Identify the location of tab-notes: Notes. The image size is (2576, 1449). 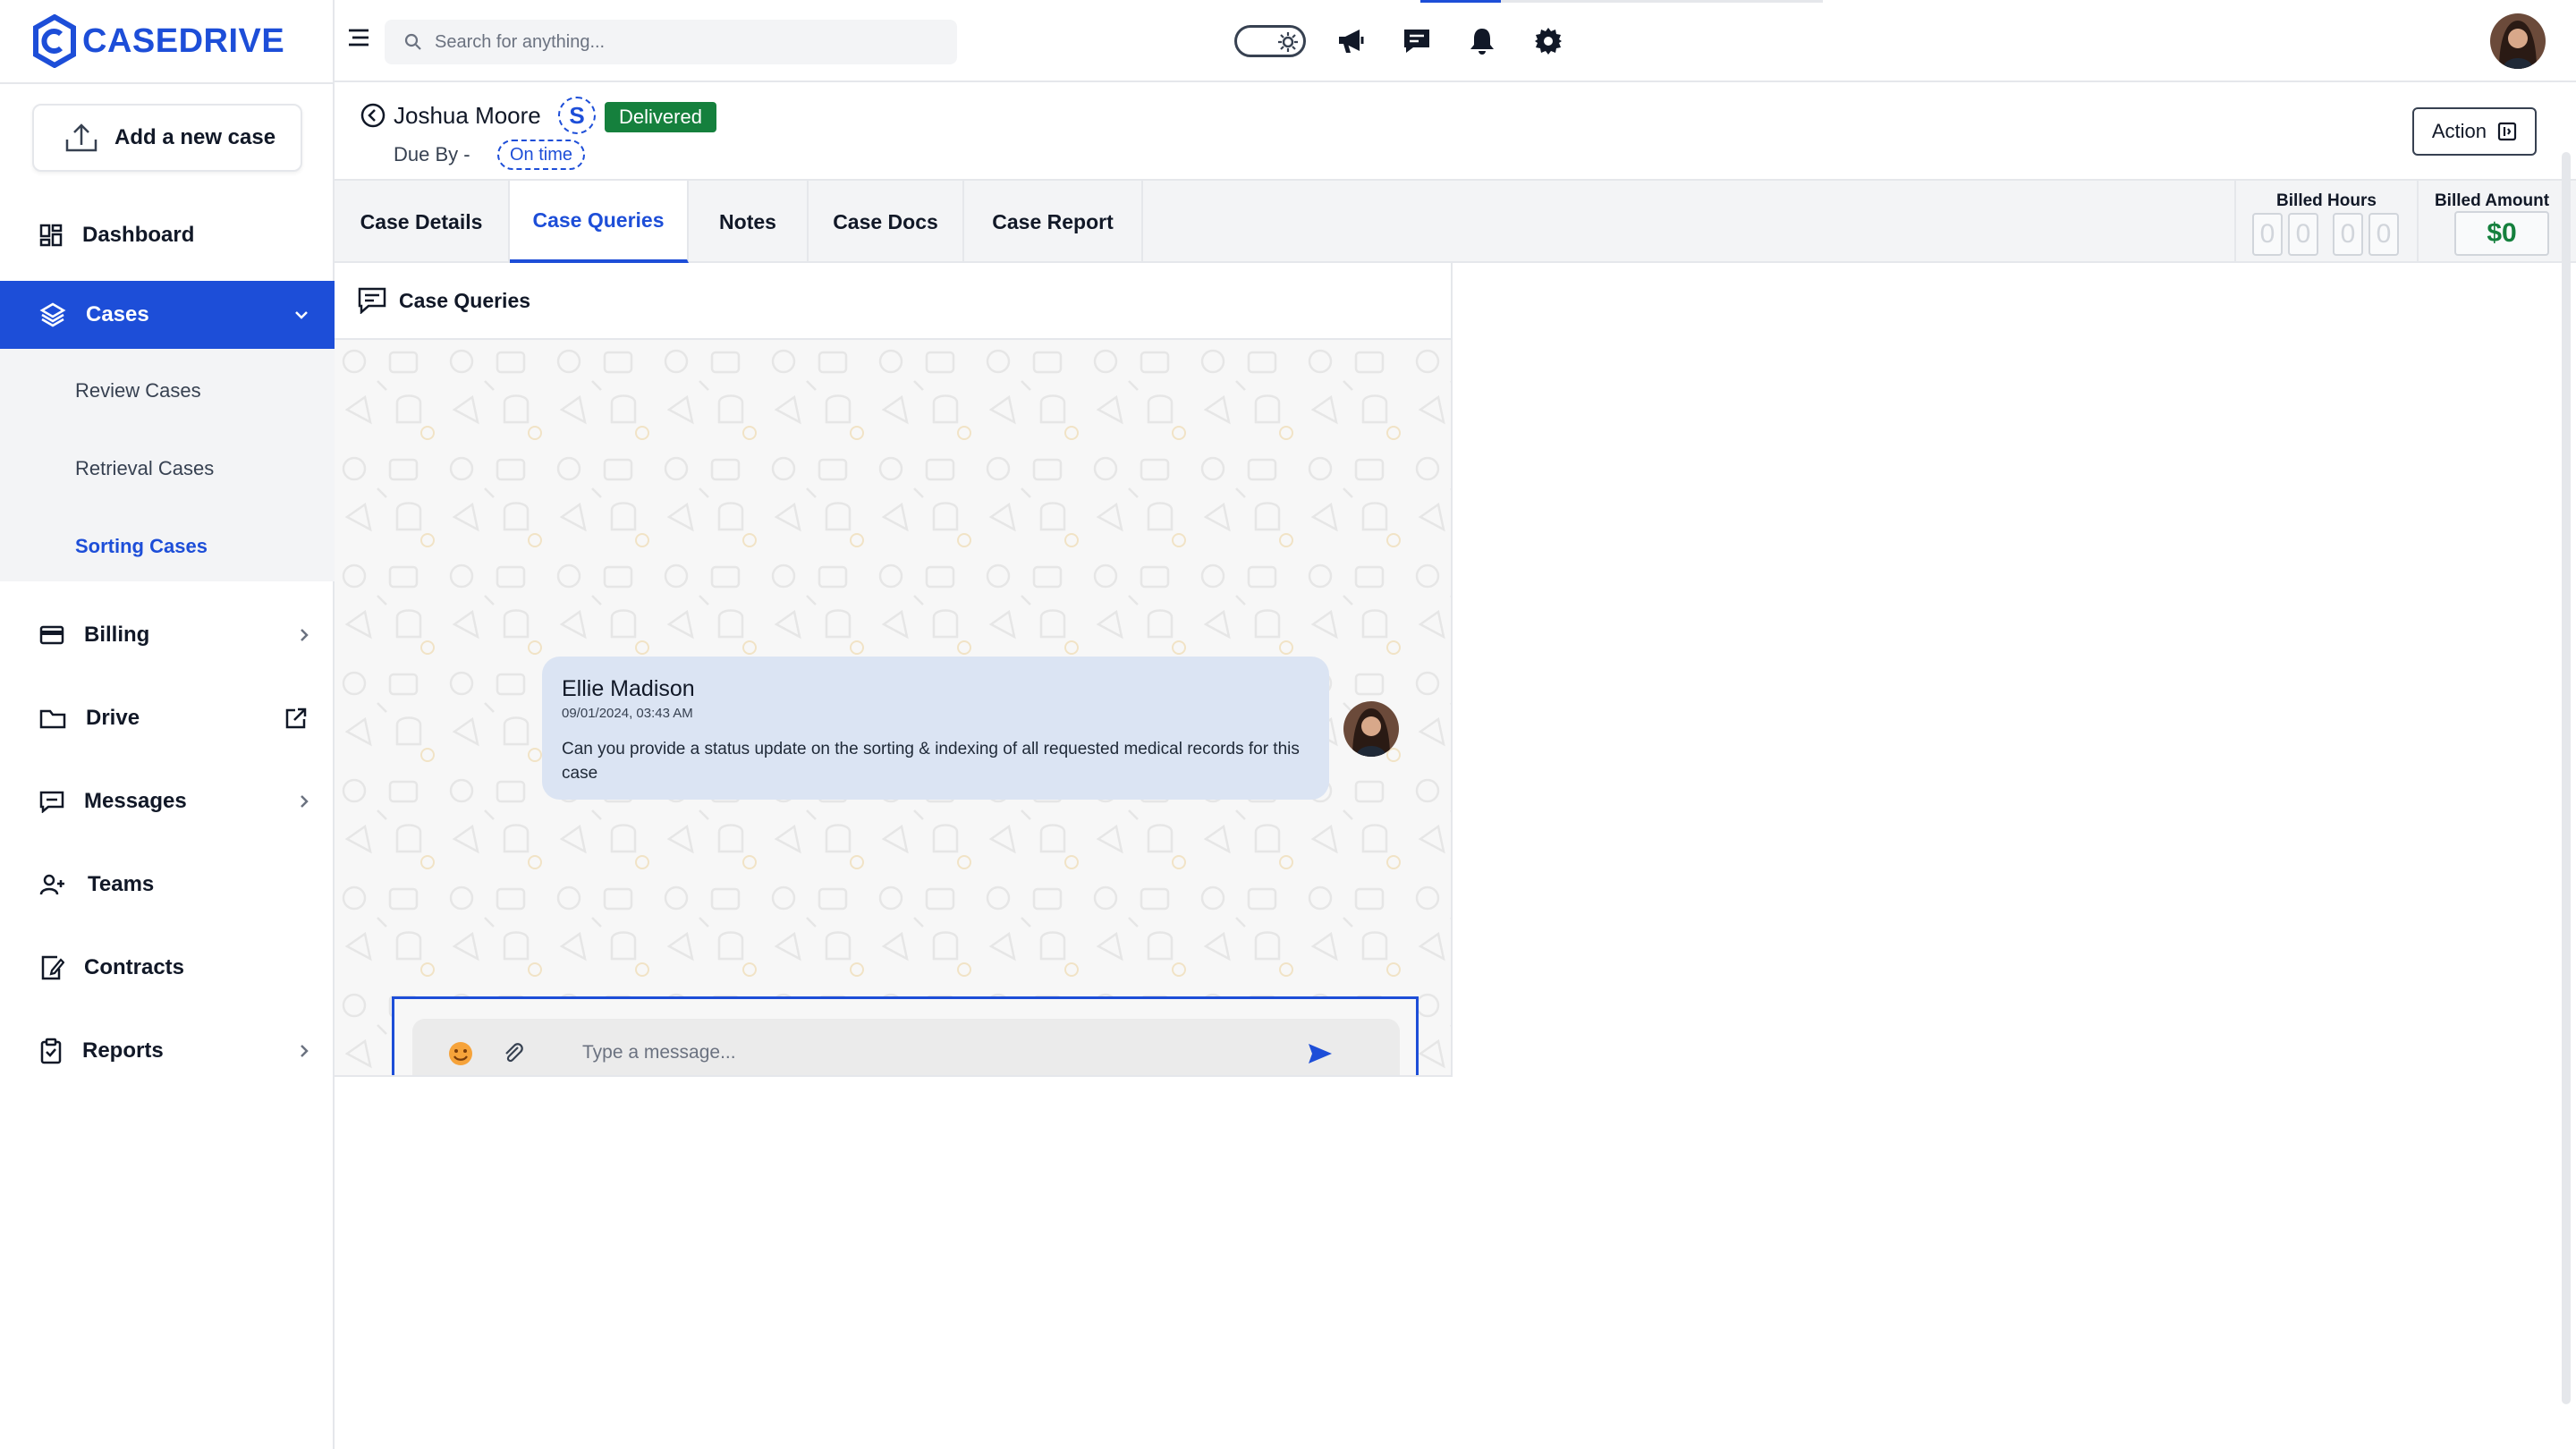
(749, 222).